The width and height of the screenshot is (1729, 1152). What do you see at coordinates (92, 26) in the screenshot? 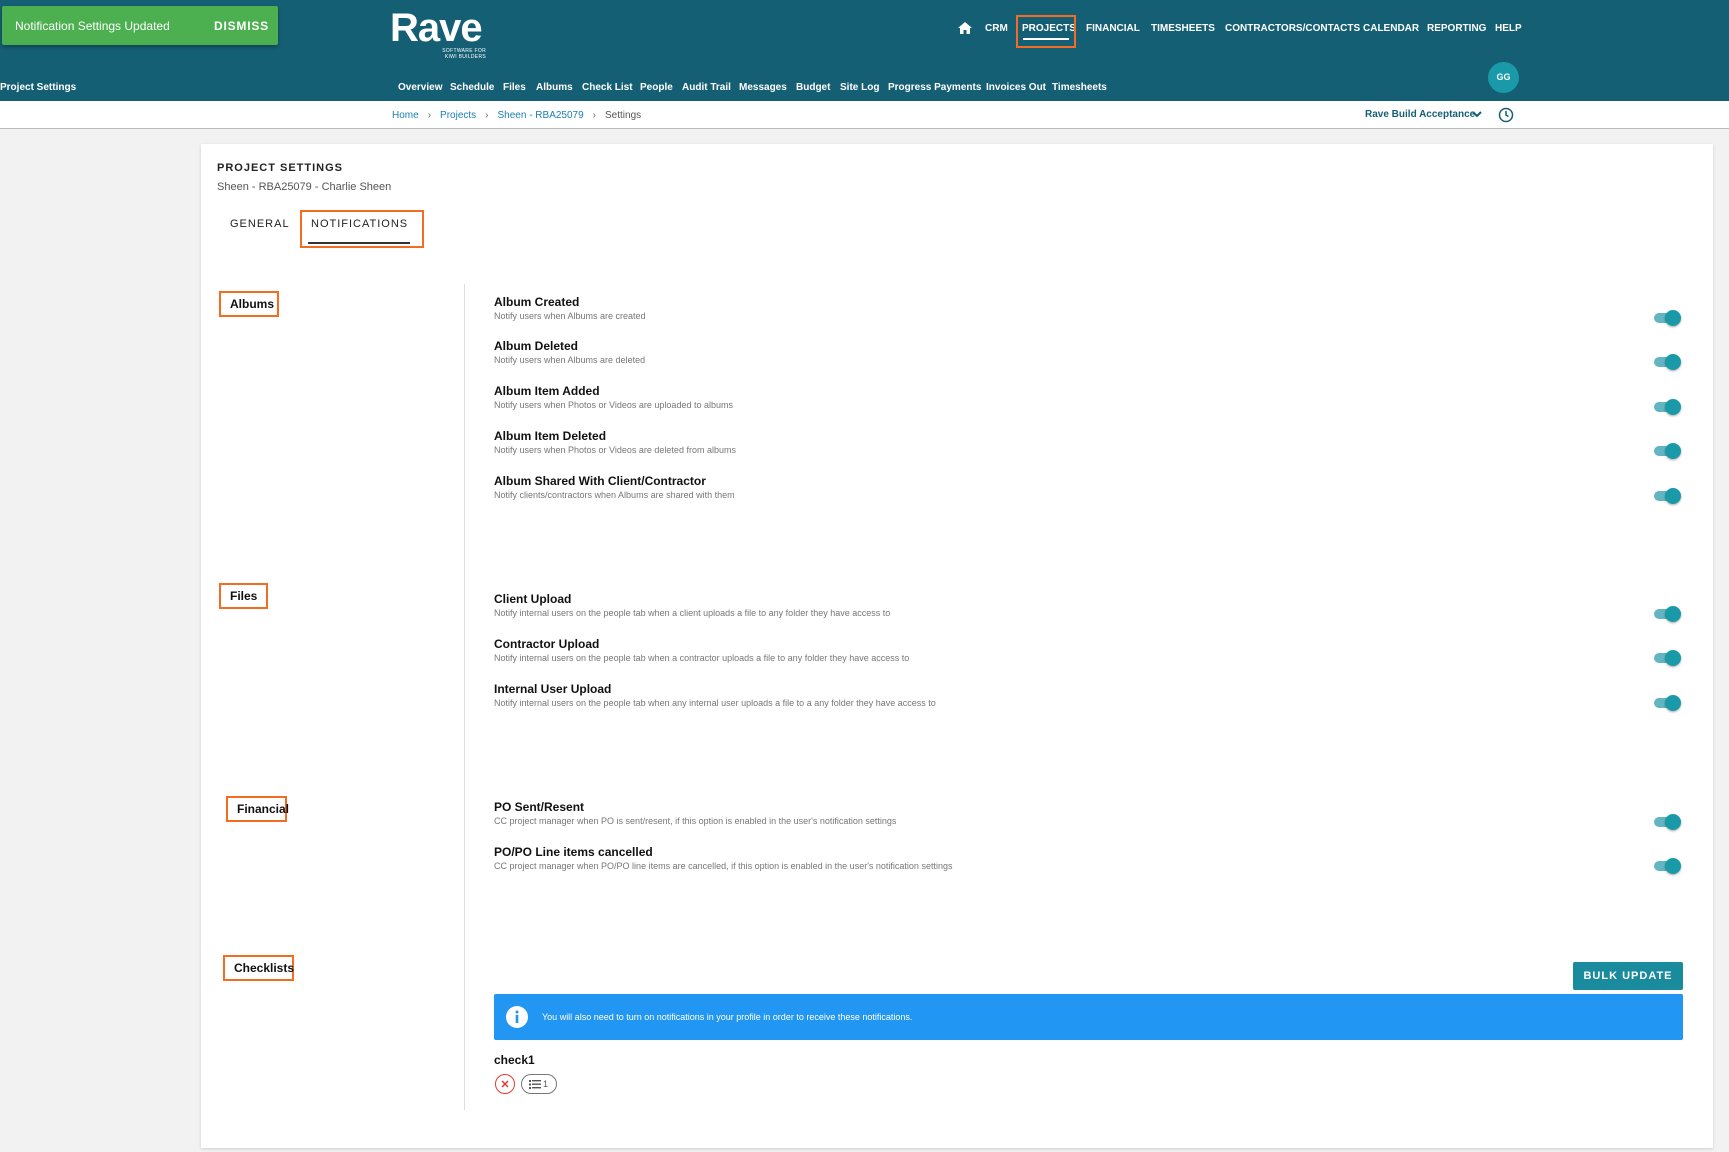
I see `toast-message: Notification Settings Updated` at bounding box center [92, 26].